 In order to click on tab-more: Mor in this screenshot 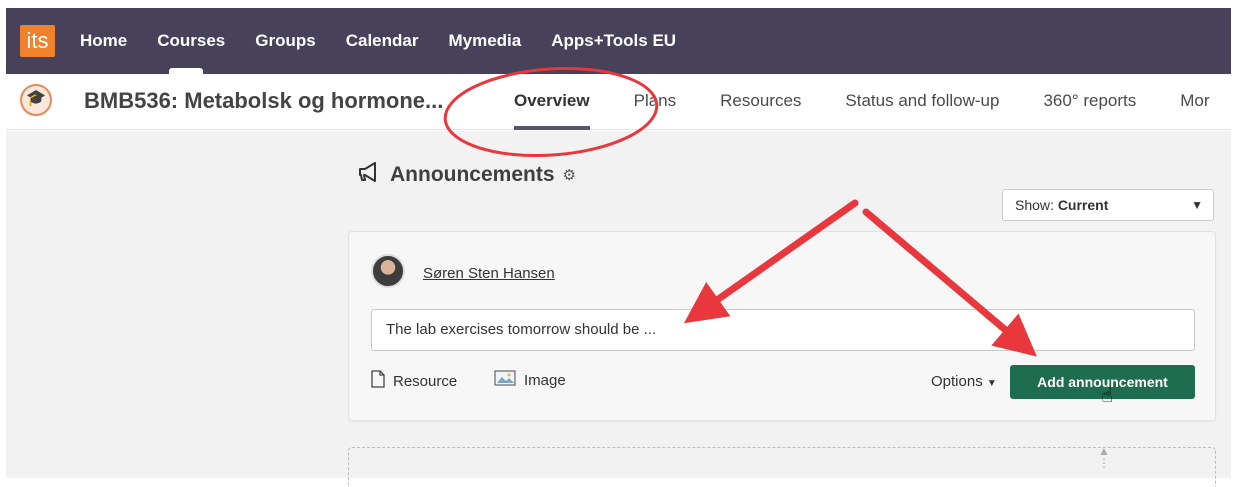, I will do `click(1194, 102)`.